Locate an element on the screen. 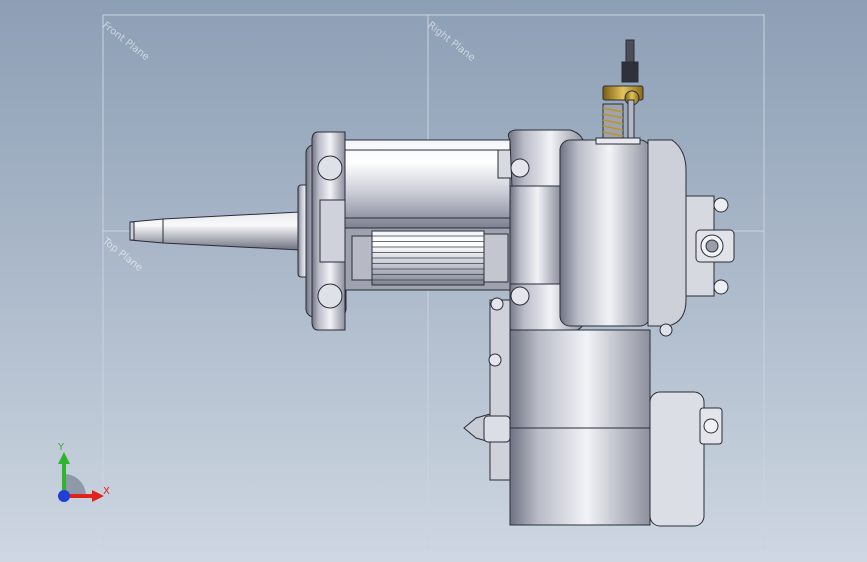 This screenshot has height=562, width=867. splined-gear is located at coordinates (427, 259).